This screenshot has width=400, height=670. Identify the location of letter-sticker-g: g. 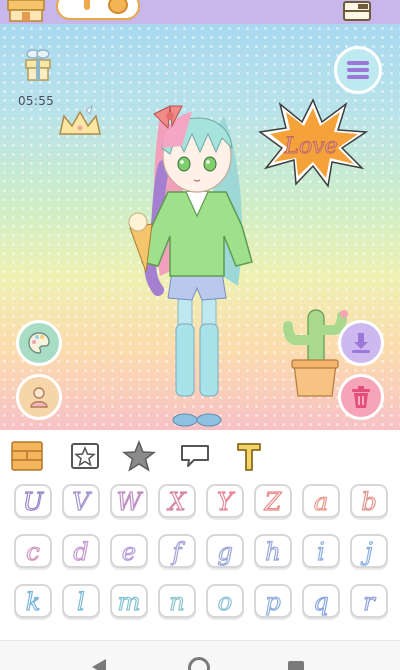
(225, 551).